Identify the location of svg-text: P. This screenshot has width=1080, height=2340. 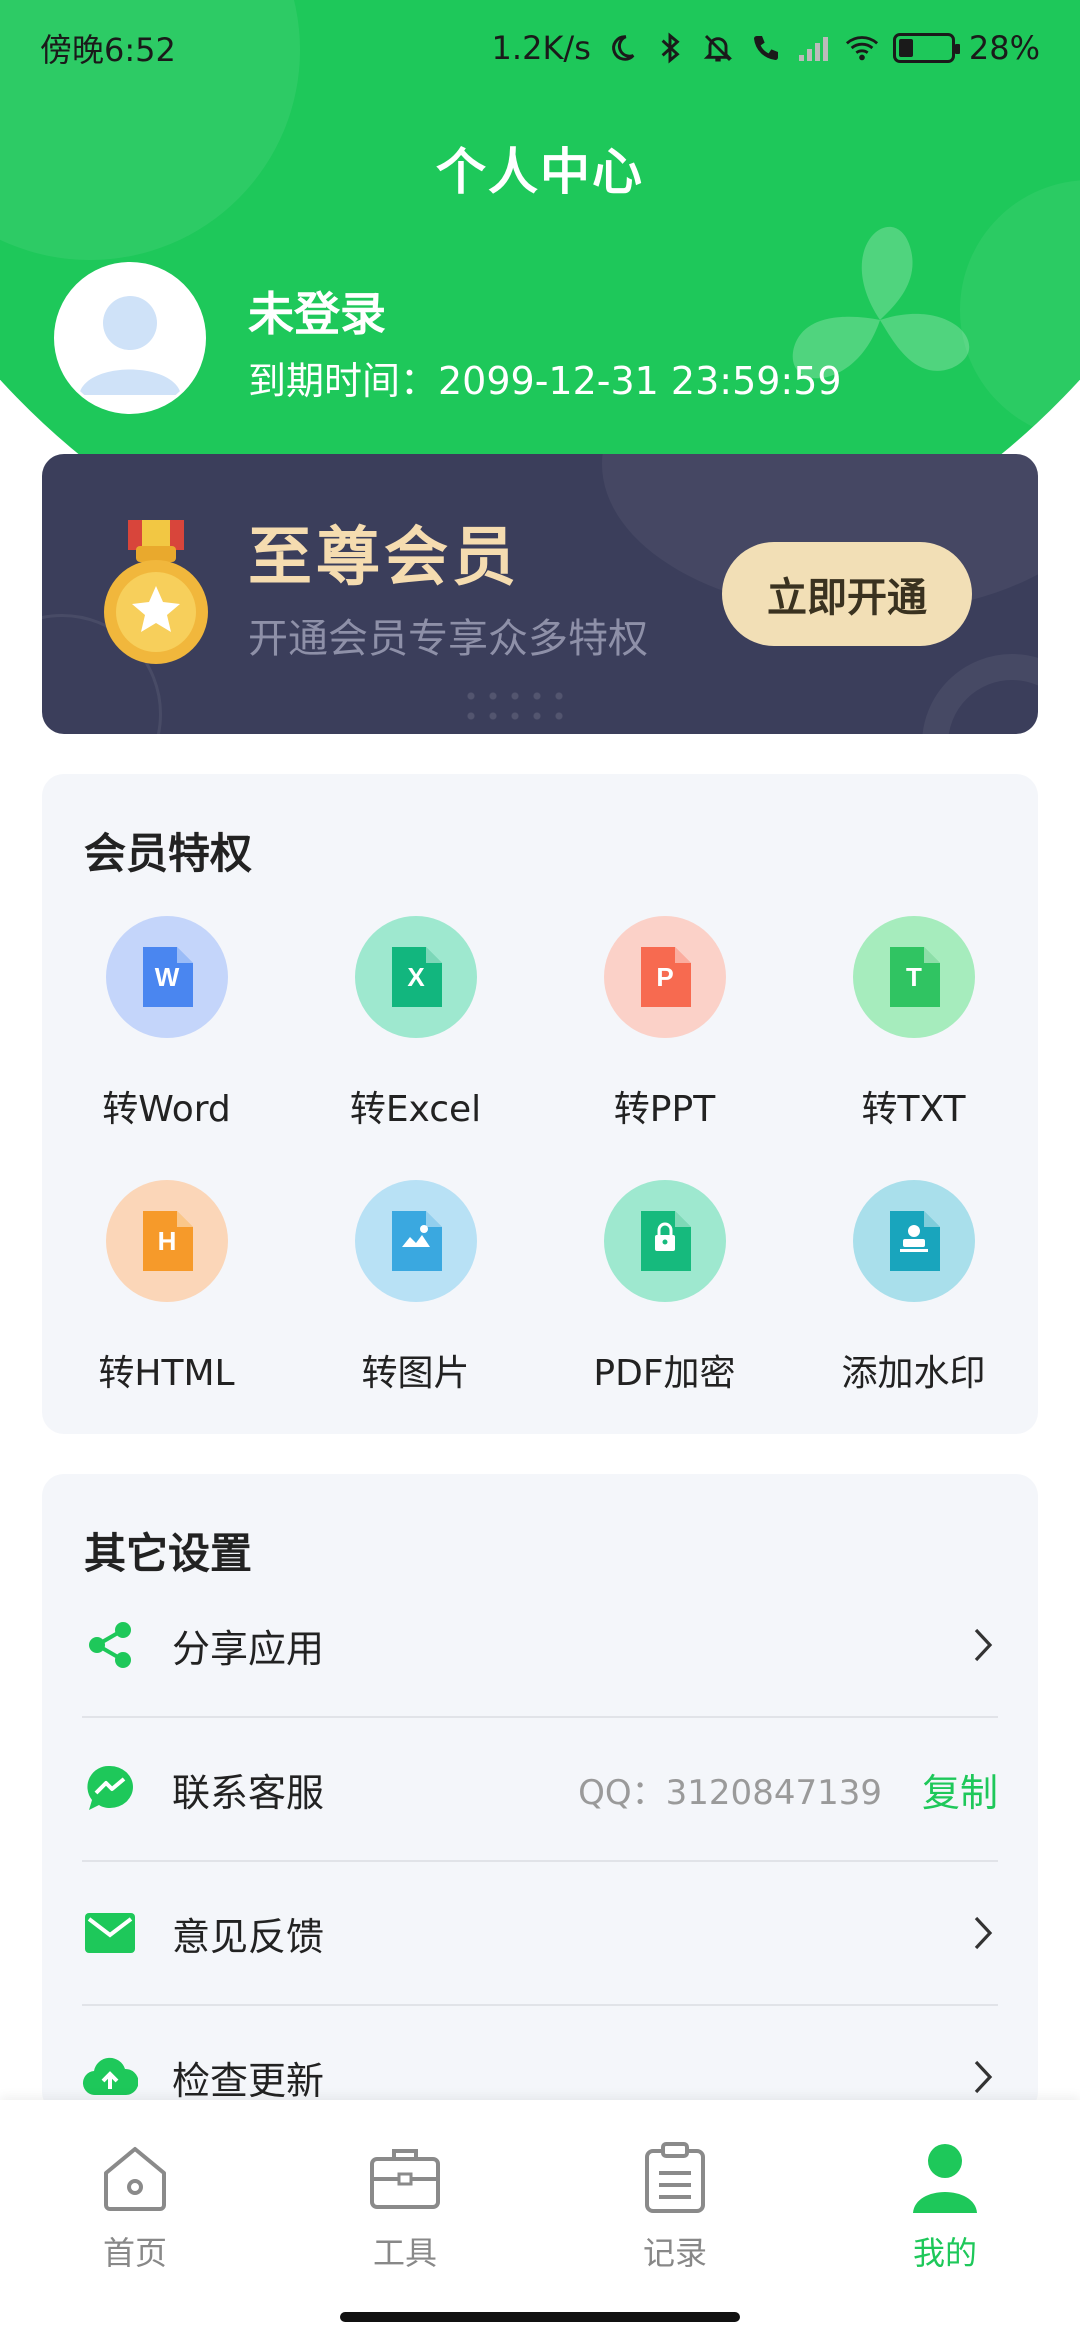
(664, 977).